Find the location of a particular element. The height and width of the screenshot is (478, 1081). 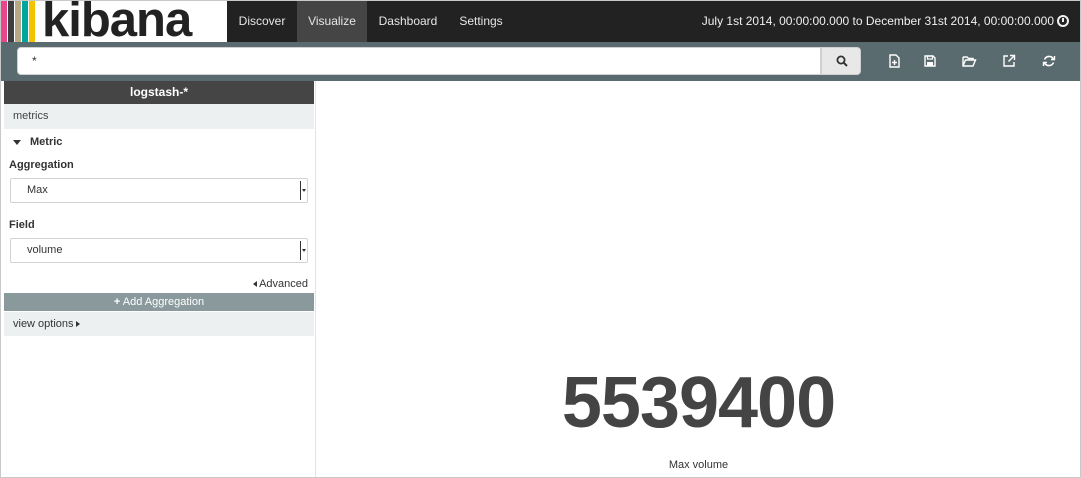

metric-value: 5539400 is located at coordinates (698, 403).